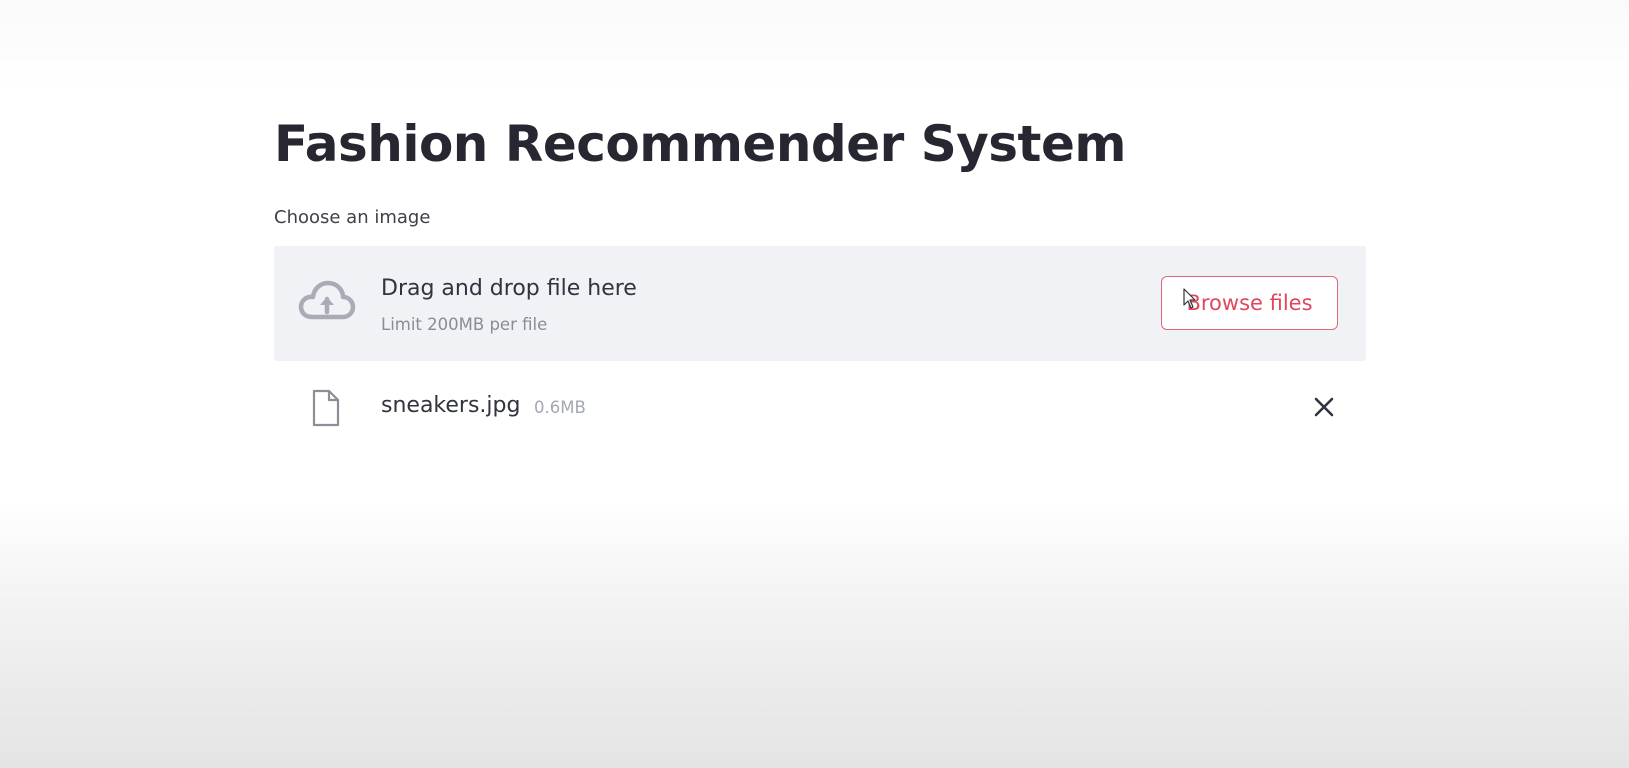  What do you see at coordinates (352, 217) in the screenshot?
I see `uploader-label: Choose an image` at bounding box center [352, 217].